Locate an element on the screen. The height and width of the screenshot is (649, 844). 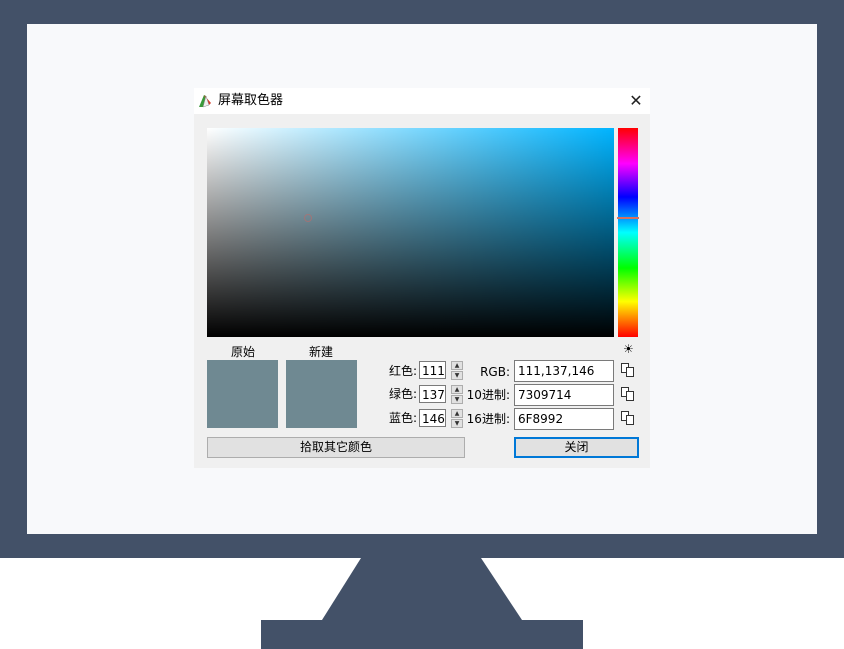
original-label: 原始 is located at coordinates (243, 352).